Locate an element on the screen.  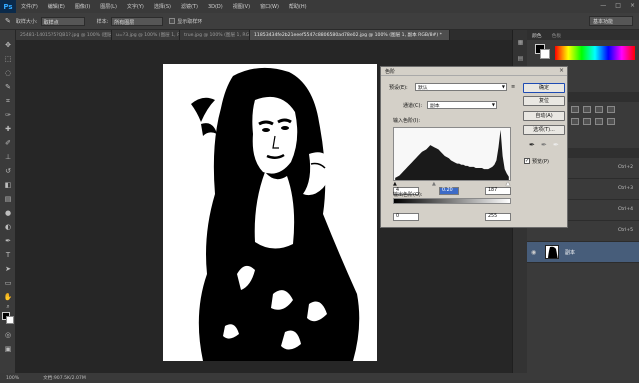
minimize-button: — is located at coordinates (603, 5).